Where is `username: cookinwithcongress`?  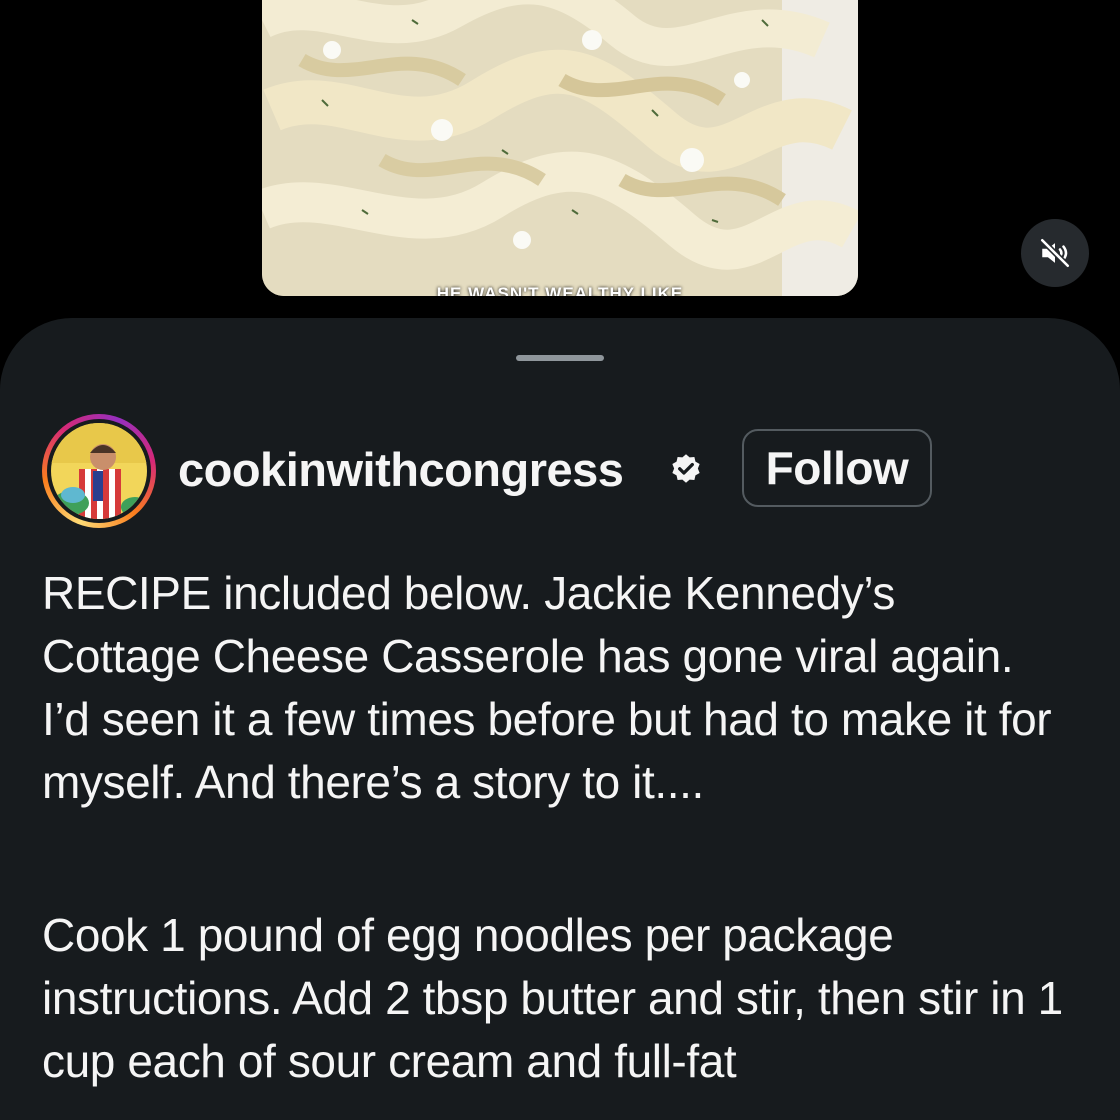 username: cookinwithcongress is located at coordinates (401, 469).